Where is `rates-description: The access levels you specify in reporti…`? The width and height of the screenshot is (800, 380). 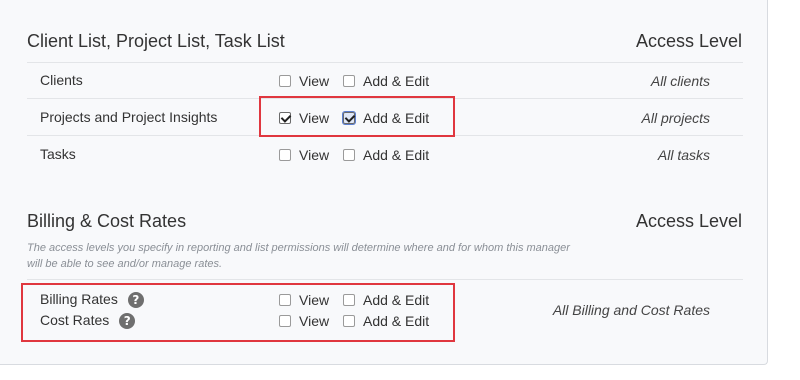 rates-description: The access levels you specify in reporti… is located at coordinates (298, 256).